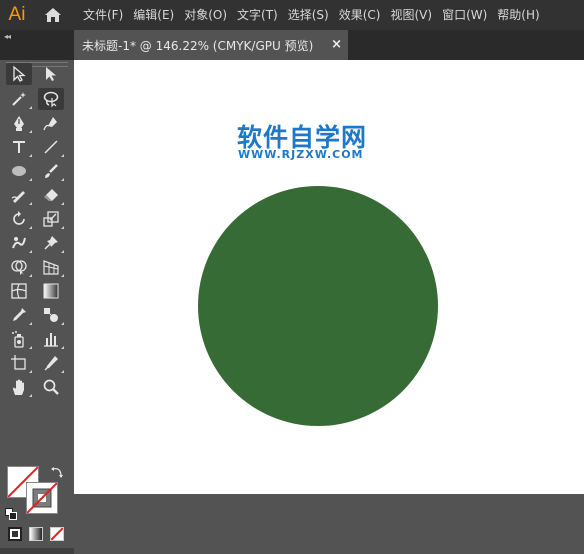  Describe the element at coordinates (51, 387) in the screenshot. I see `zoom-icon` at that location.